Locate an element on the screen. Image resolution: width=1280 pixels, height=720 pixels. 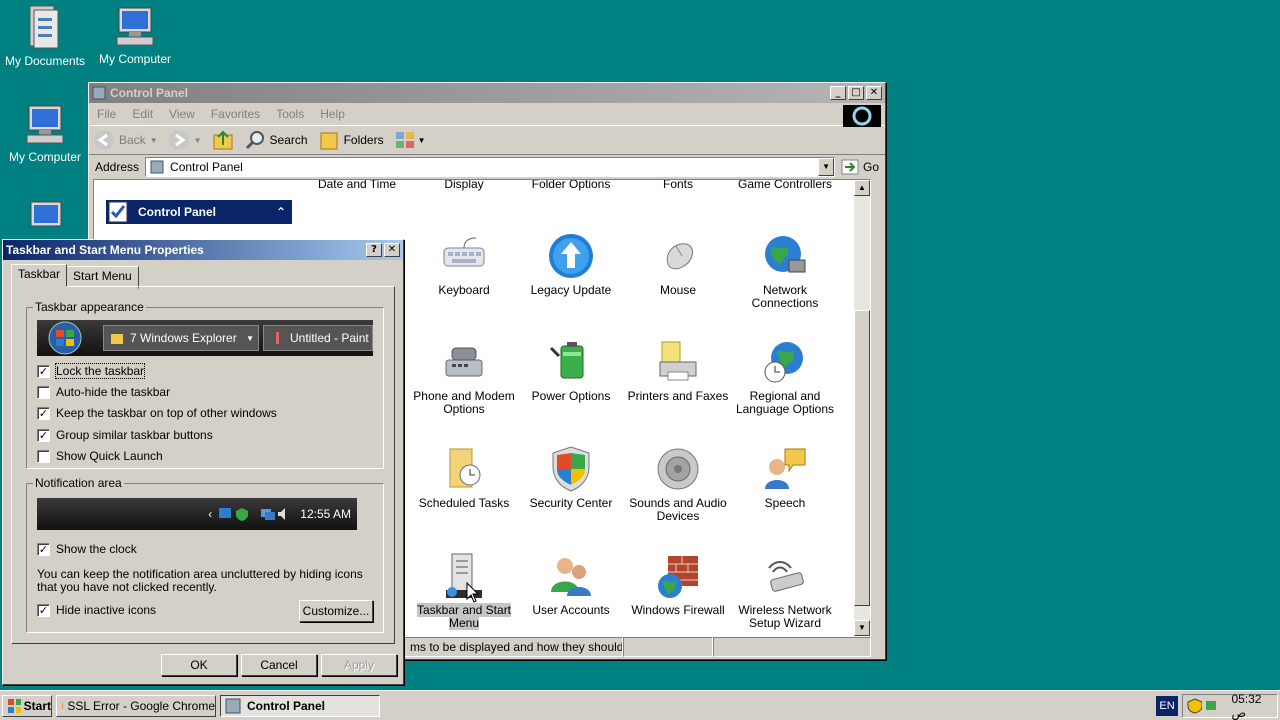
menu-favorites: Favorites is located at coordinates (235, 114).